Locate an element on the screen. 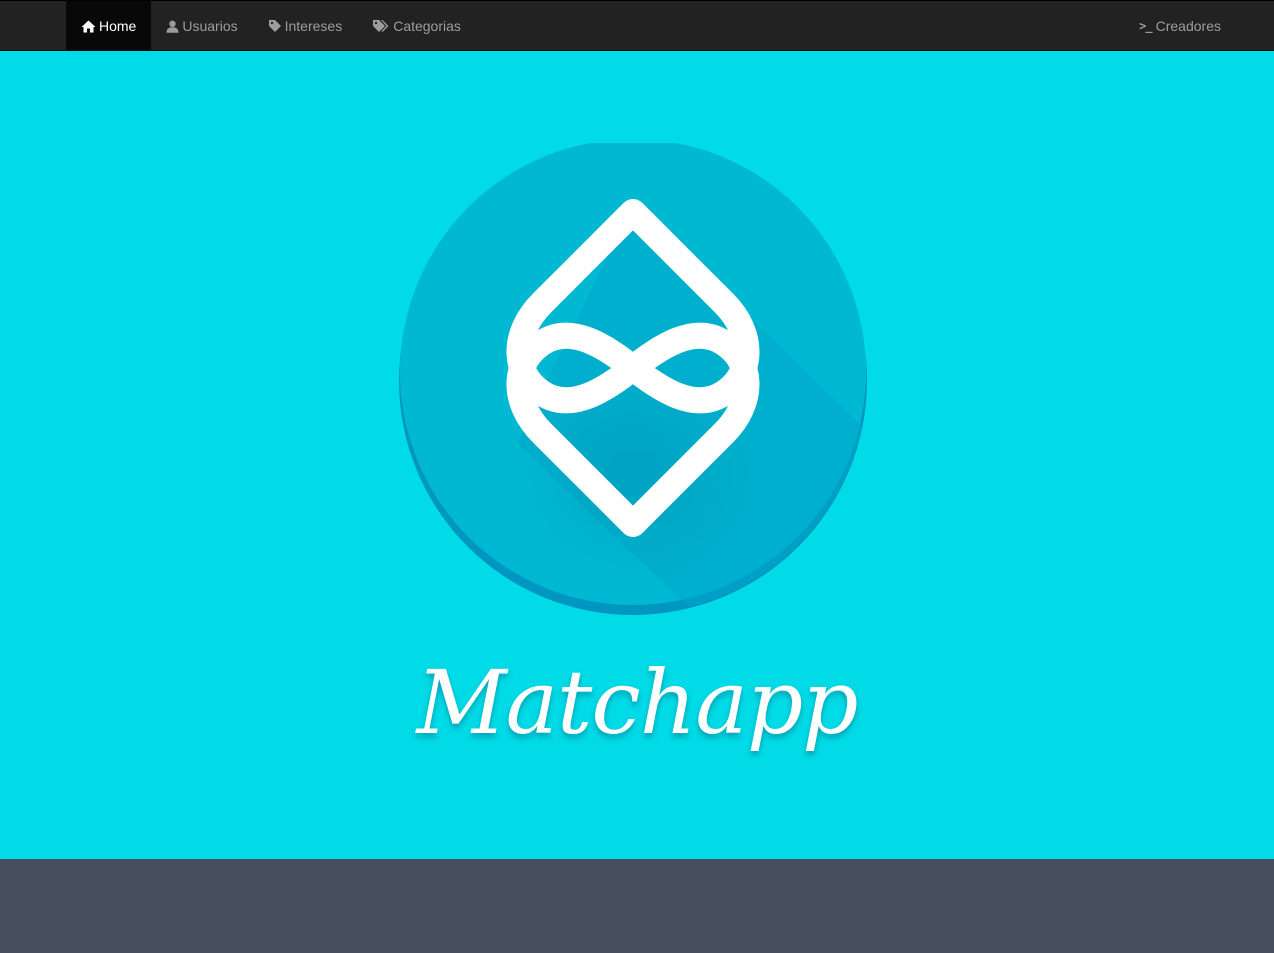  nav-item-label: Categorias is located at coordinates (427, 26).